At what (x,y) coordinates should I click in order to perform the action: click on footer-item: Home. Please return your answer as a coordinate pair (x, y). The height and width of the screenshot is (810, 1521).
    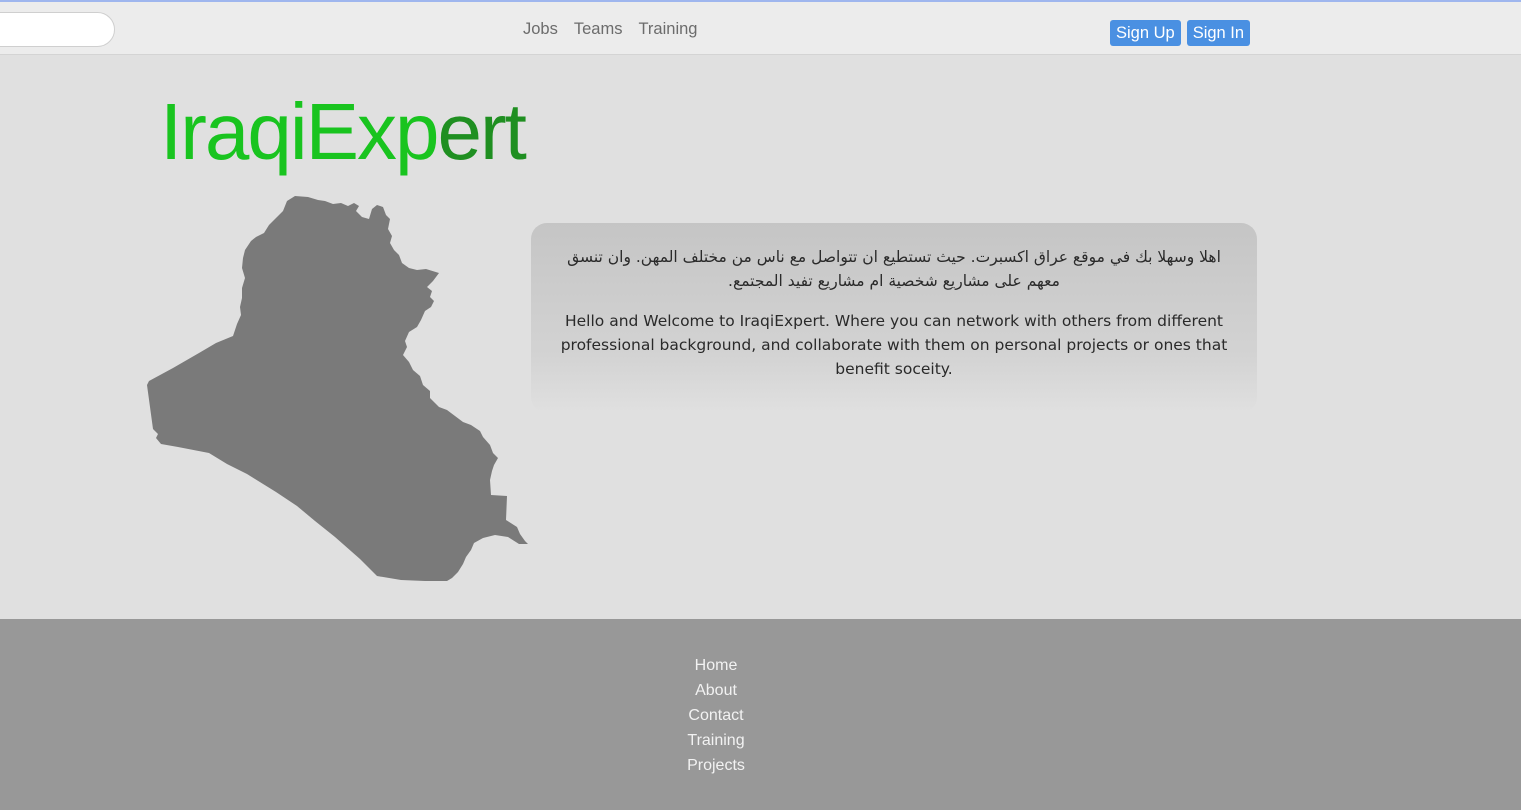
    Looking at the image, I should click on (716, 665).